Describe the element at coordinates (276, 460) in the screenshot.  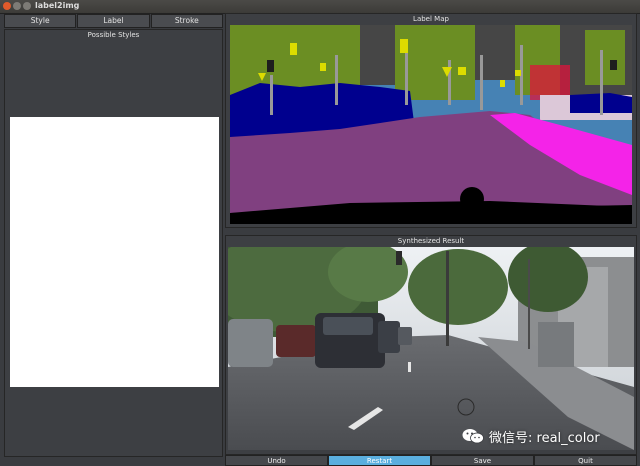
I see `undo-button: Undo` at that location.